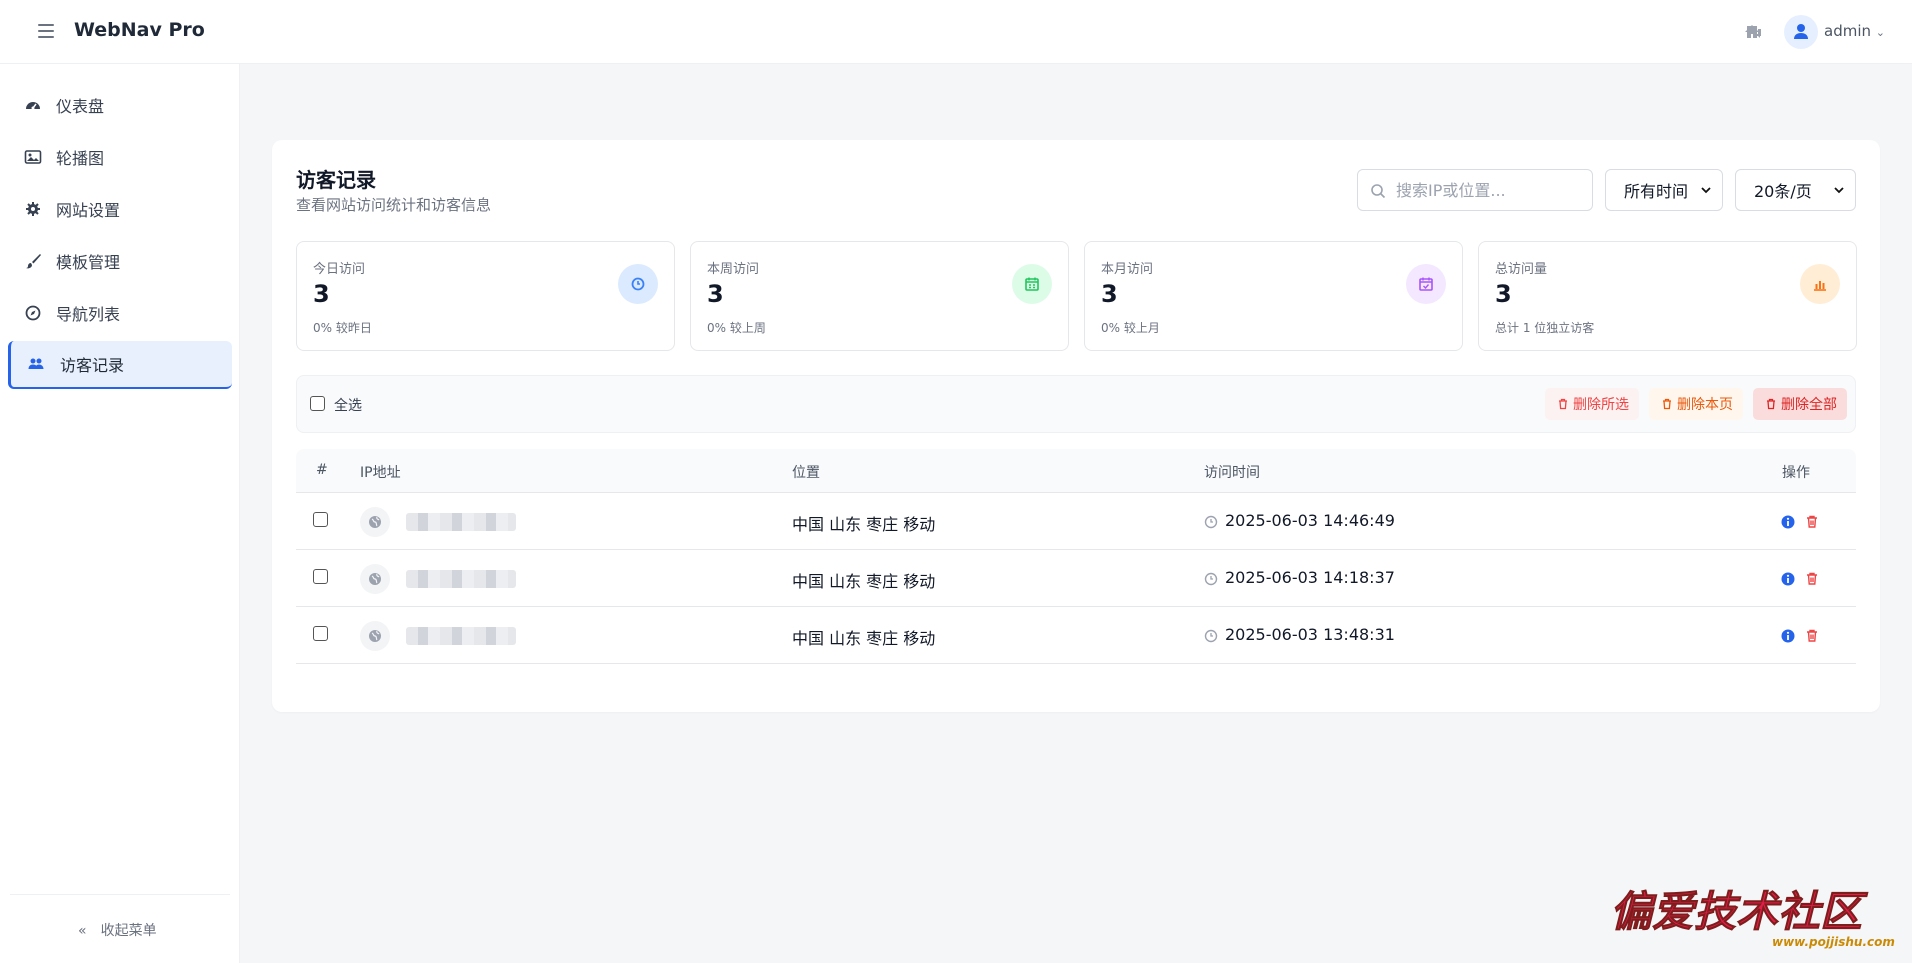 The width and height of the screenshot is (1912, 963). I want to click on user-icon, so click(1801, 31).